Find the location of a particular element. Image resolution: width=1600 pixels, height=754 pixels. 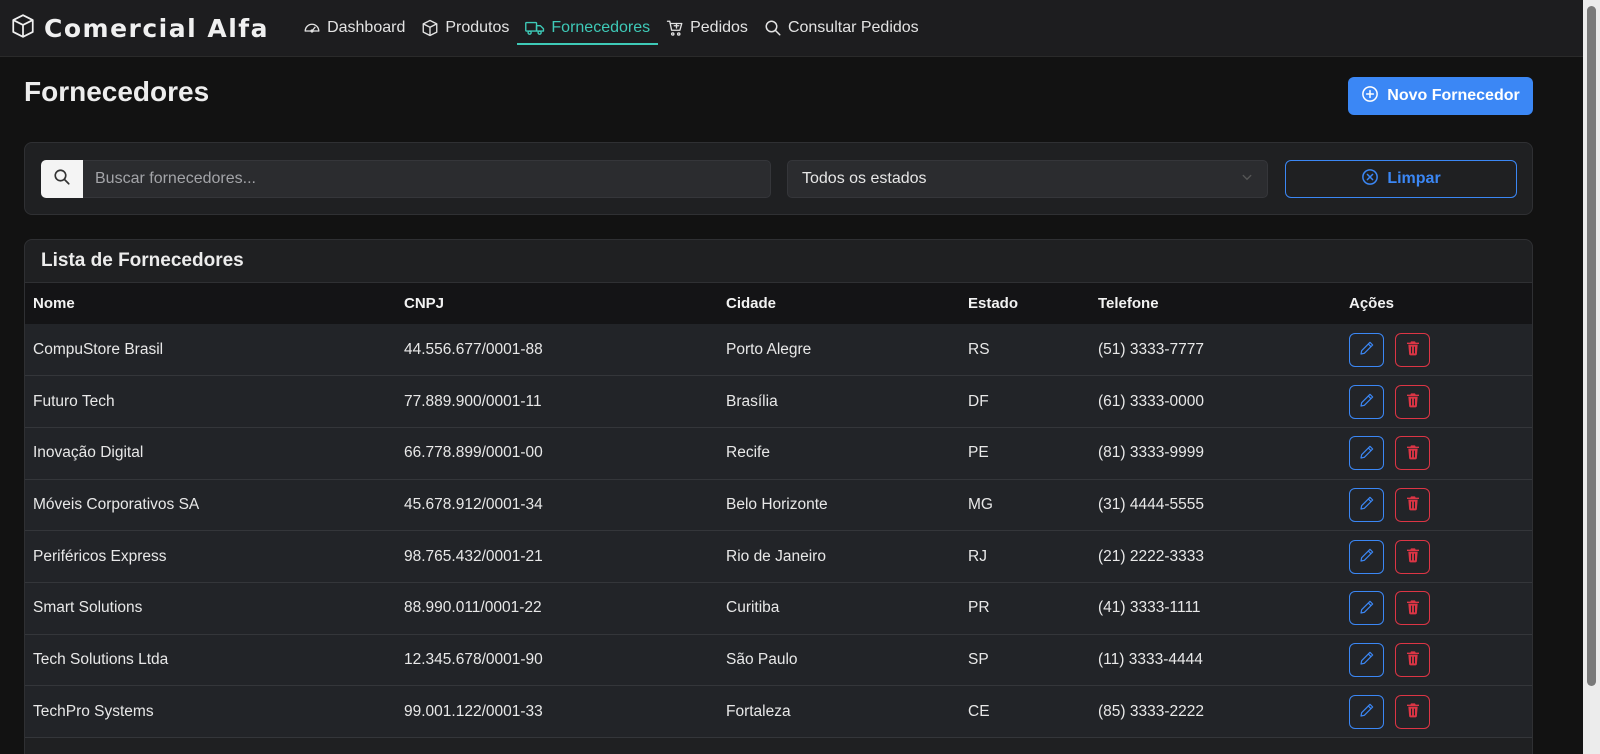

search-group is located at coordinates (406, 179).